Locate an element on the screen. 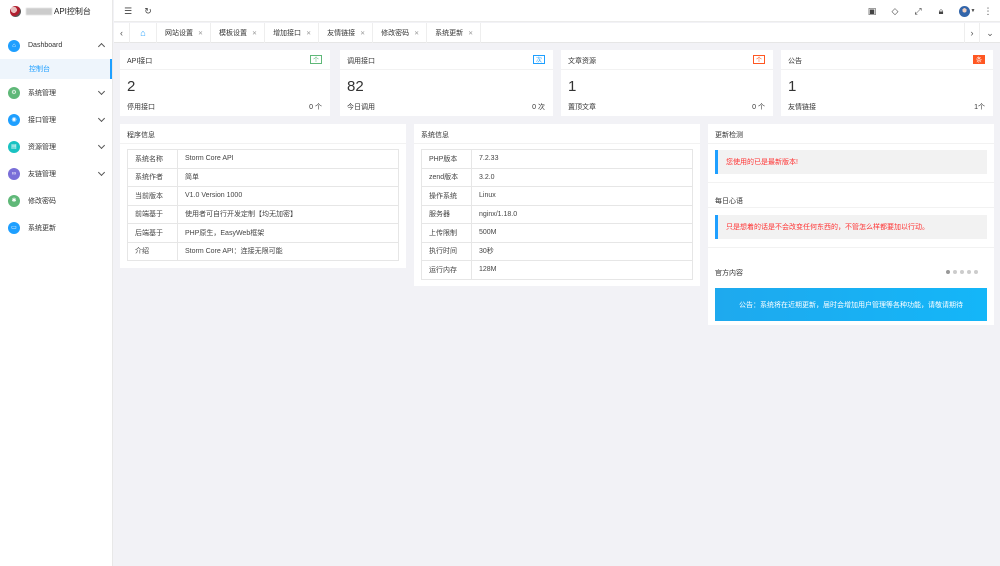  logo: API控制台 is located at coordinates (56, 11).